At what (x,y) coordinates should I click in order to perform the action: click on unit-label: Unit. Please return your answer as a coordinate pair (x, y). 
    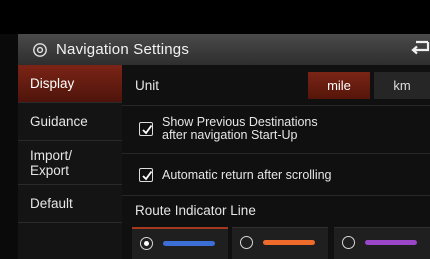
    Looking at the image, I should click on (147, 85).